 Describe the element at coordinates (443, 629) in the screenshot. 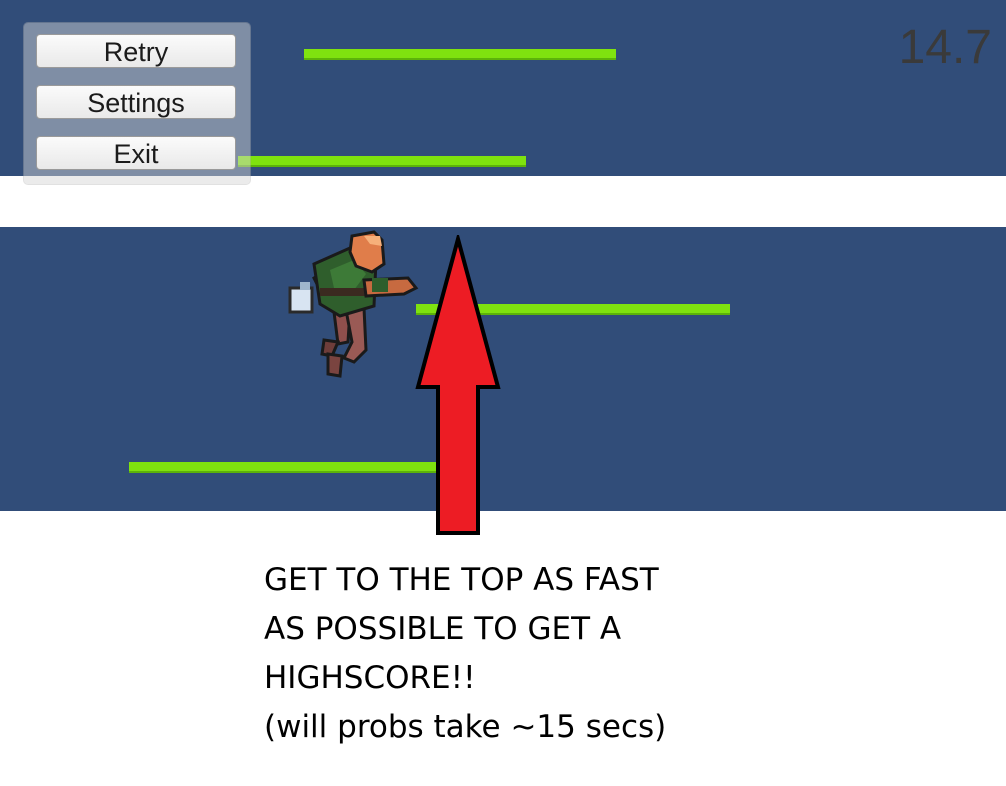

I see `instruction-line: AS POSSIBLE TO GET A` at that location.